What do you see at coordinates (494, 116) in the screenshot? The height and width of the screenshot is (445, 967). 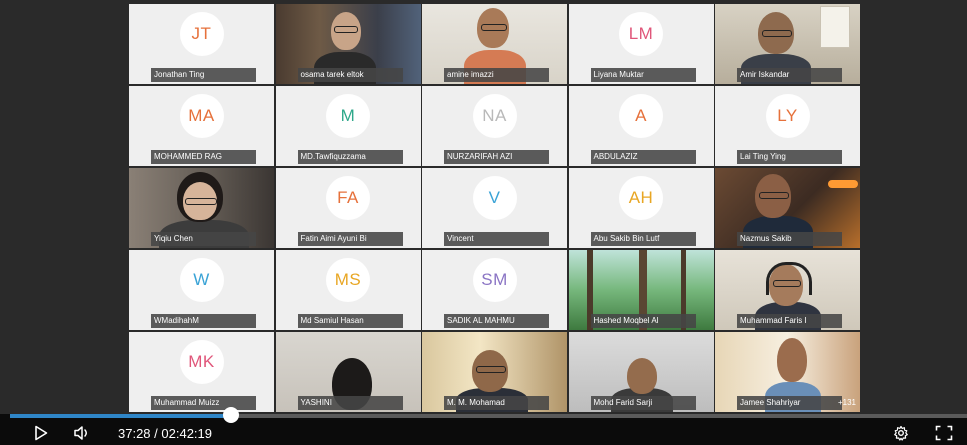 I see `participant-avatar: NA` at bounding box center [494, 116].